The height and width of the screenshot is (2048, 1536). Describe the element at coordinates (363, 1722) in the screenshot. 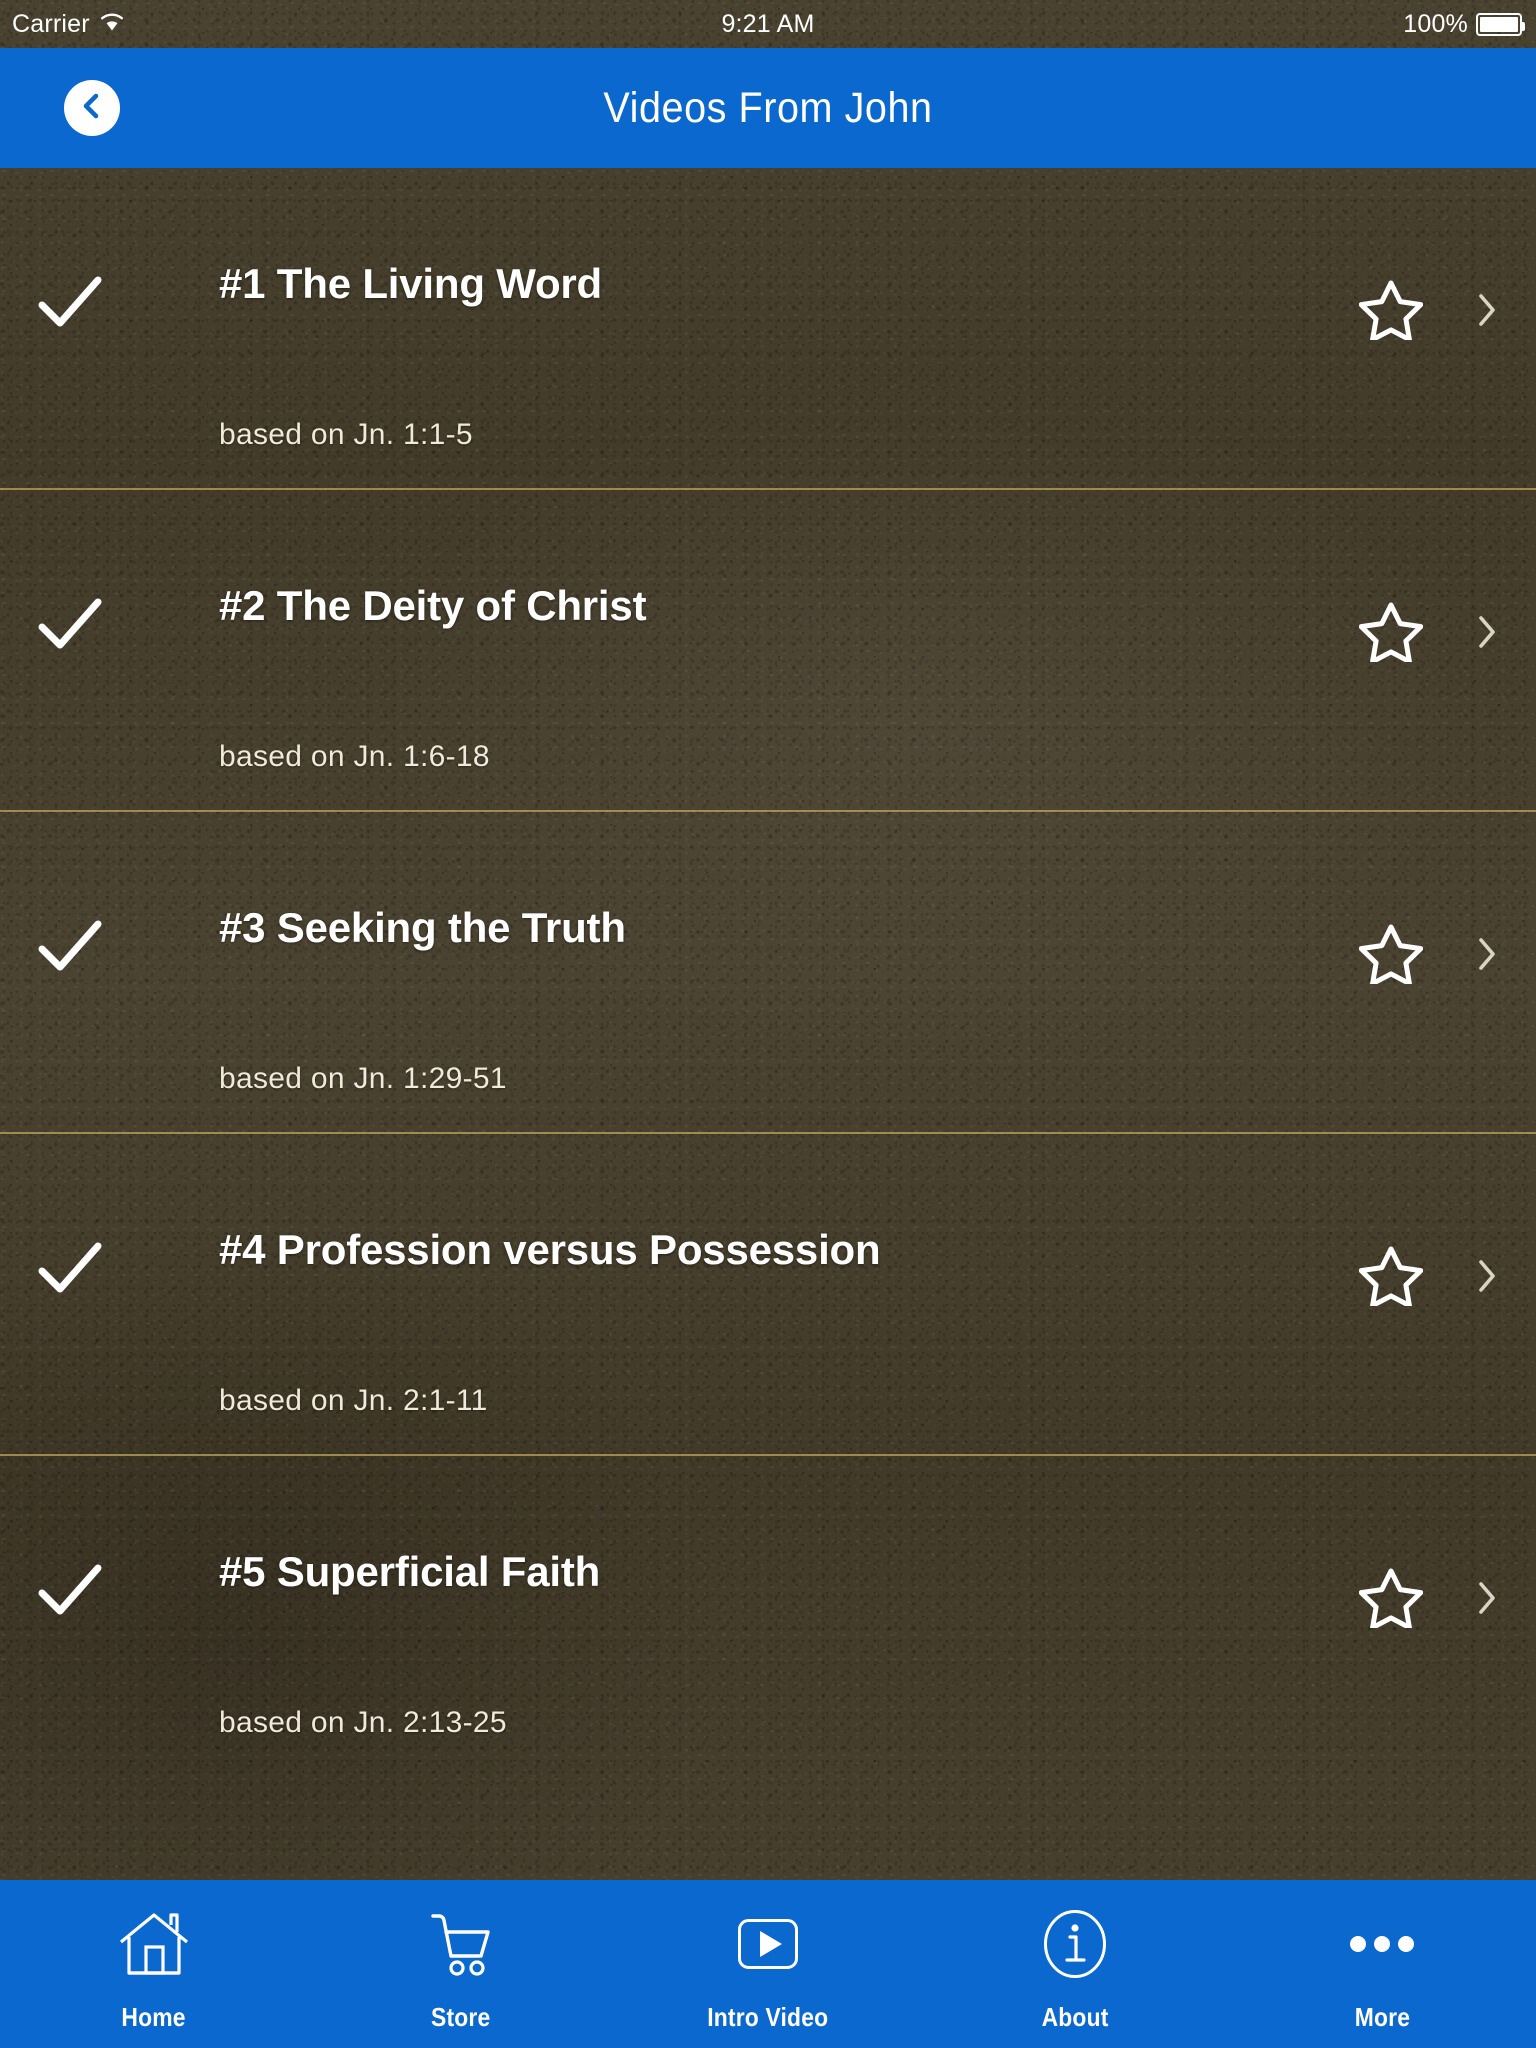

I see `row-subtitle: based on Jn. 2:13-25` at that location.